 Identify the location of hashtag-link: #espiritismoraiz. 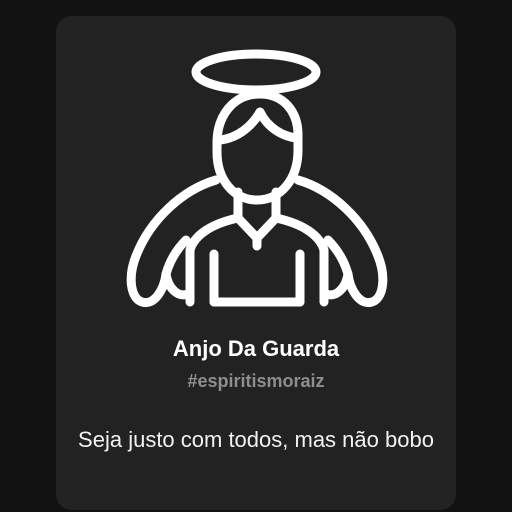
(256, 381).